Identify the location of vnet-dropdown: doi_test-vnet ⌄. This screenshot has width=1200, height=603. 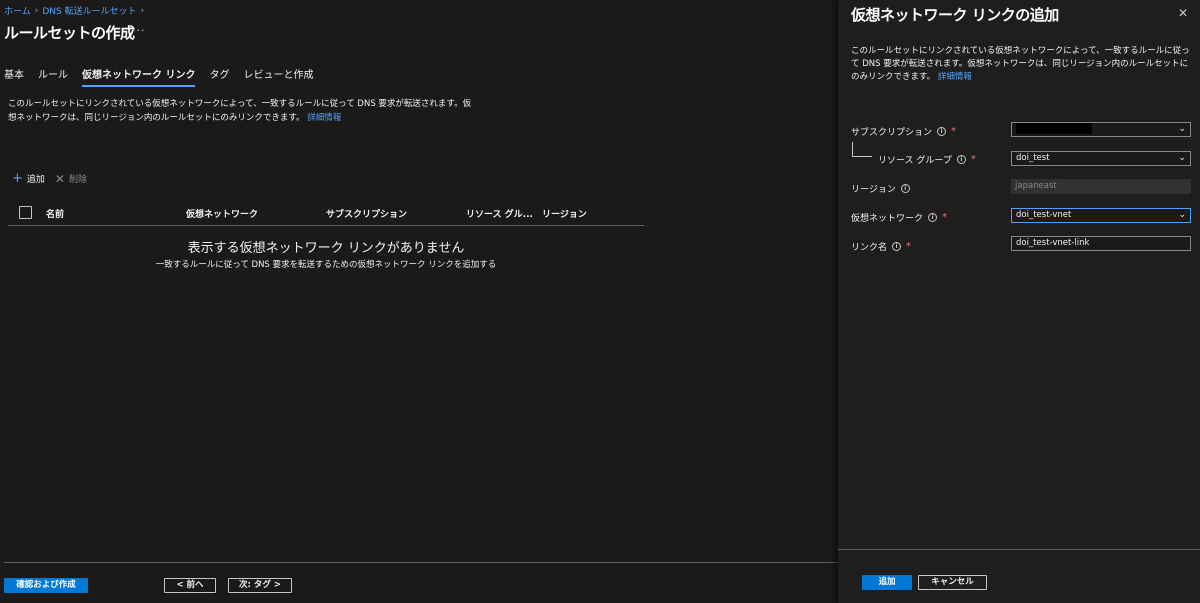
(1101, 215).